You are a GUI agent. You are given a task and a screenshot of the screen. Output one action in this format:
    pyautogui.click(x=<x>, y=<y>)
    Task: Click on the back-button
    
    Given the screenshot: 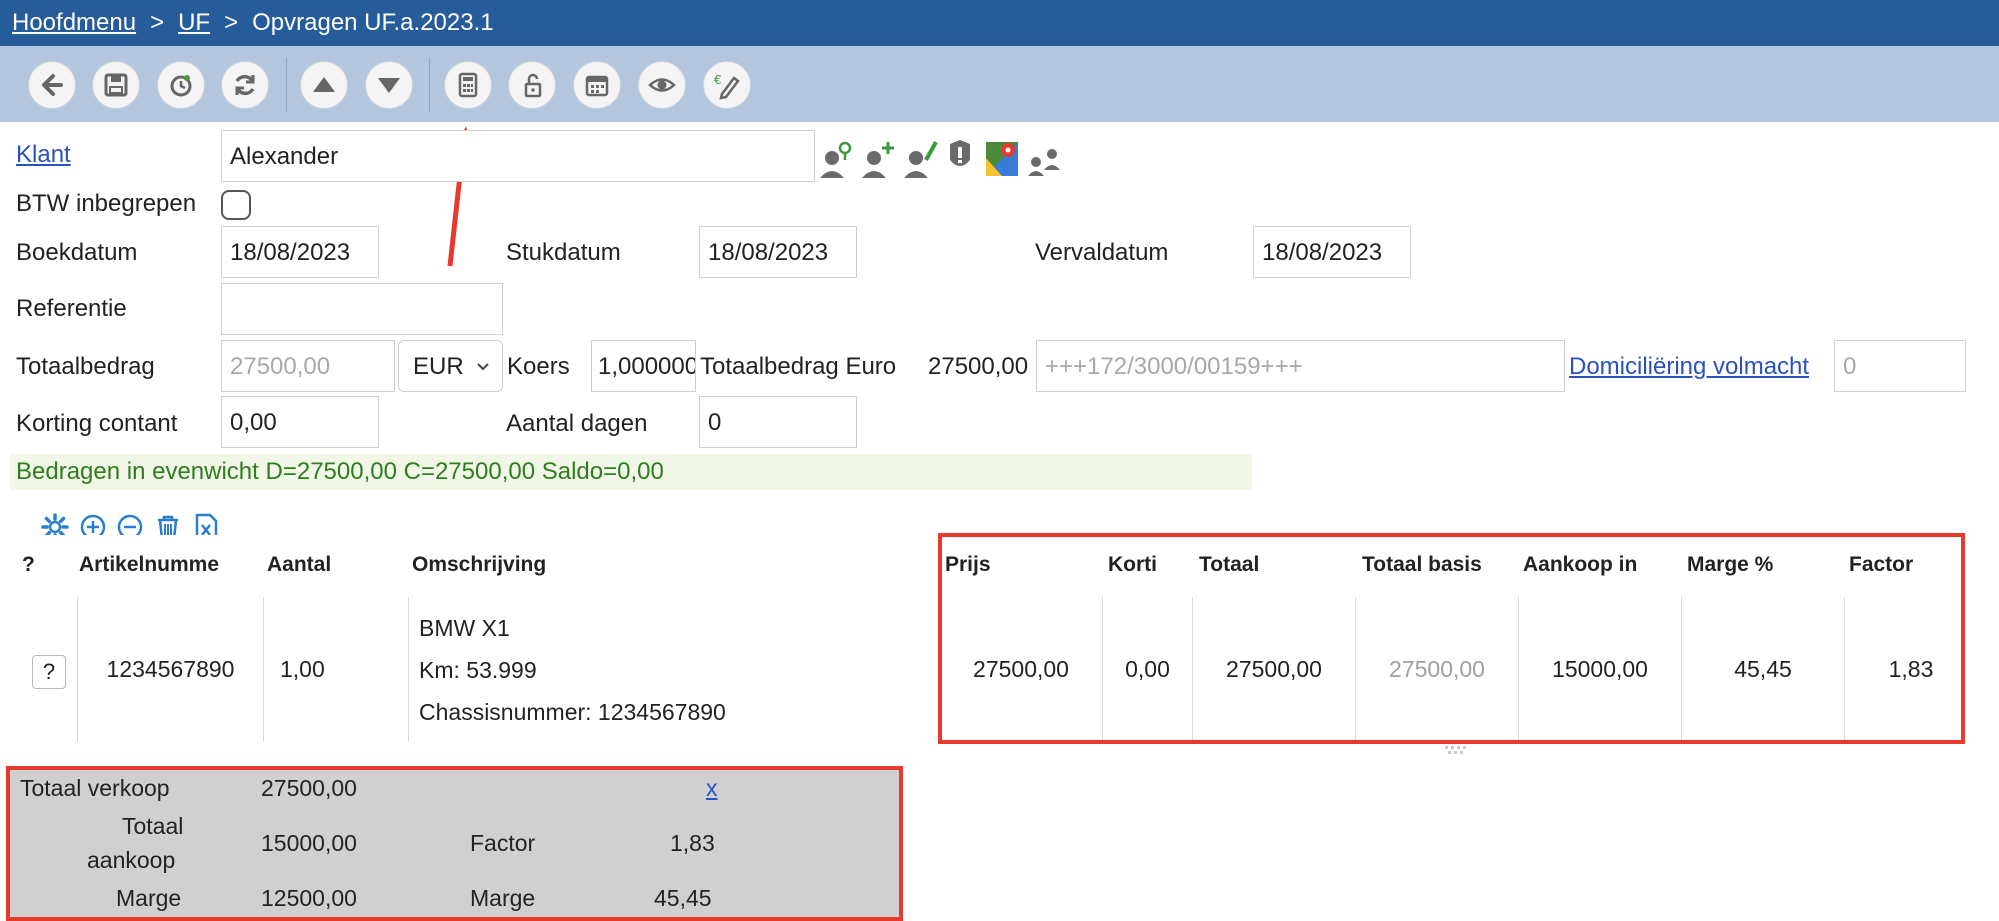 What is the action you would take?
    pyautogui.click(x=52, y=85)
    